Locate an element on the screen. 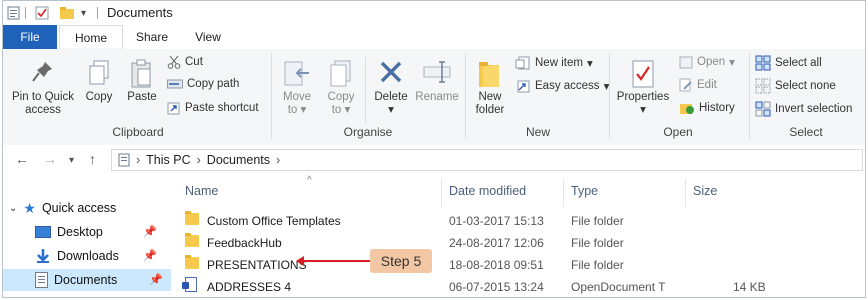 The image size is (868, 300). nav-item-label: Desktop is located at coordinates (80, 232).